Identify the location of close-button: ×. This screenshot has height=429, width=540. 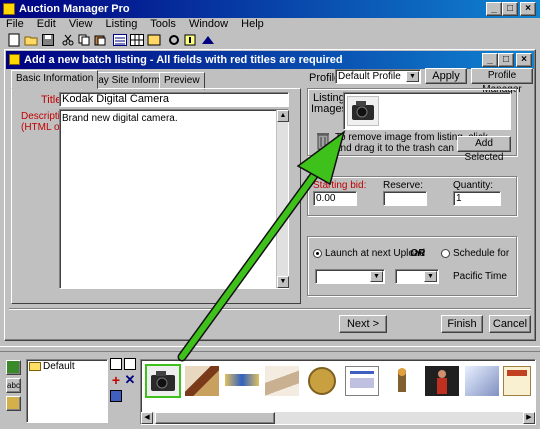
(528, 9).